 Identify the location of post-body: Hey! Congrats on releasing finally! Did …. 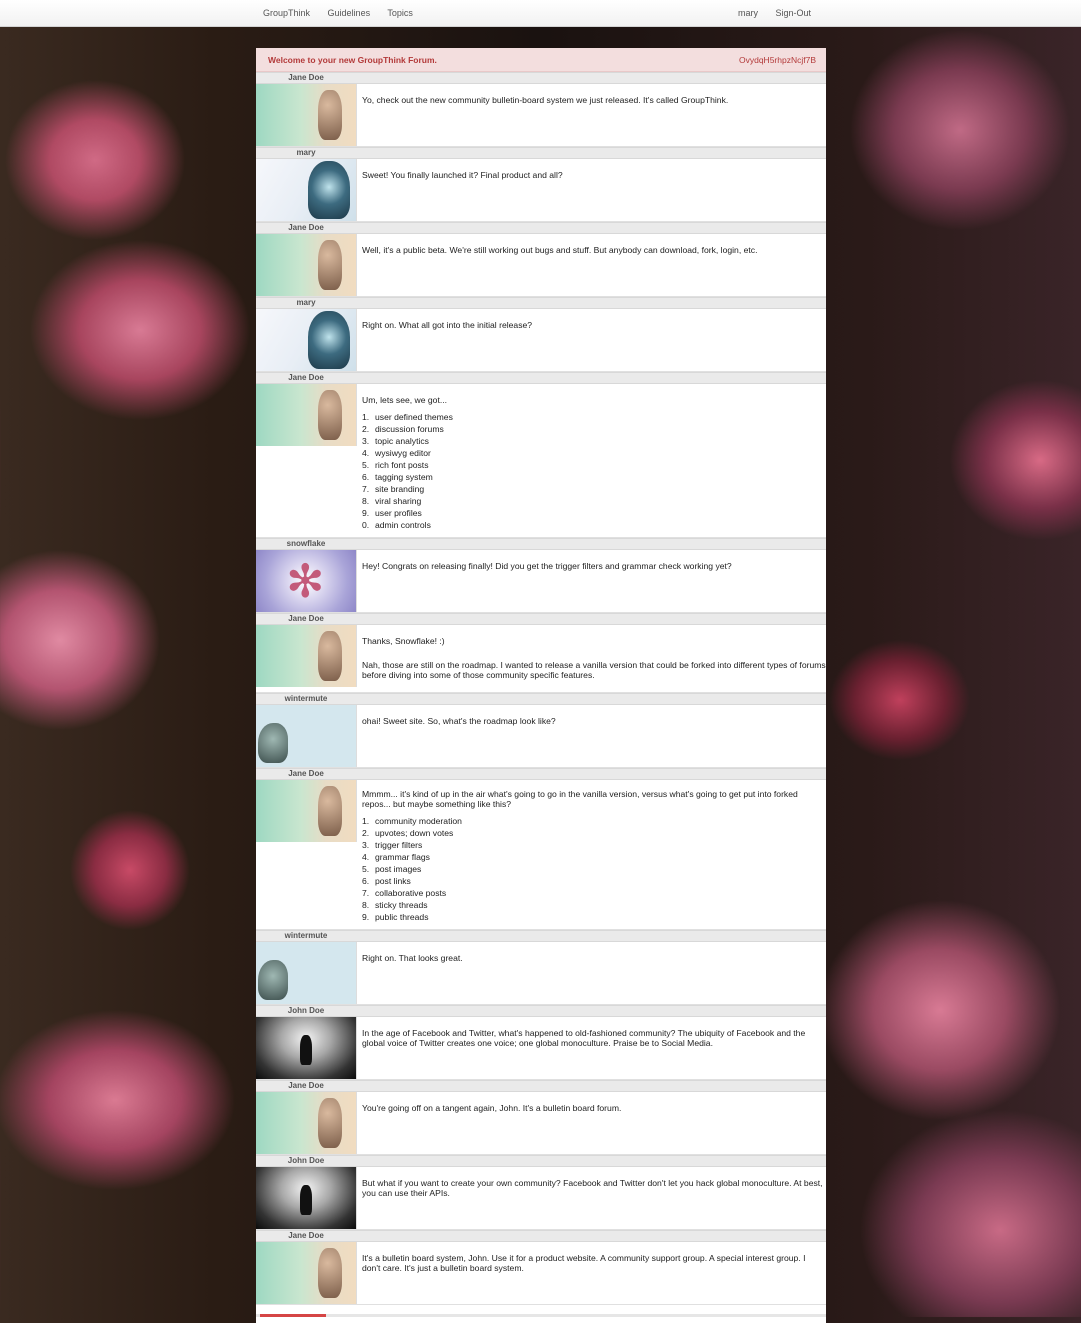
(541, 581).